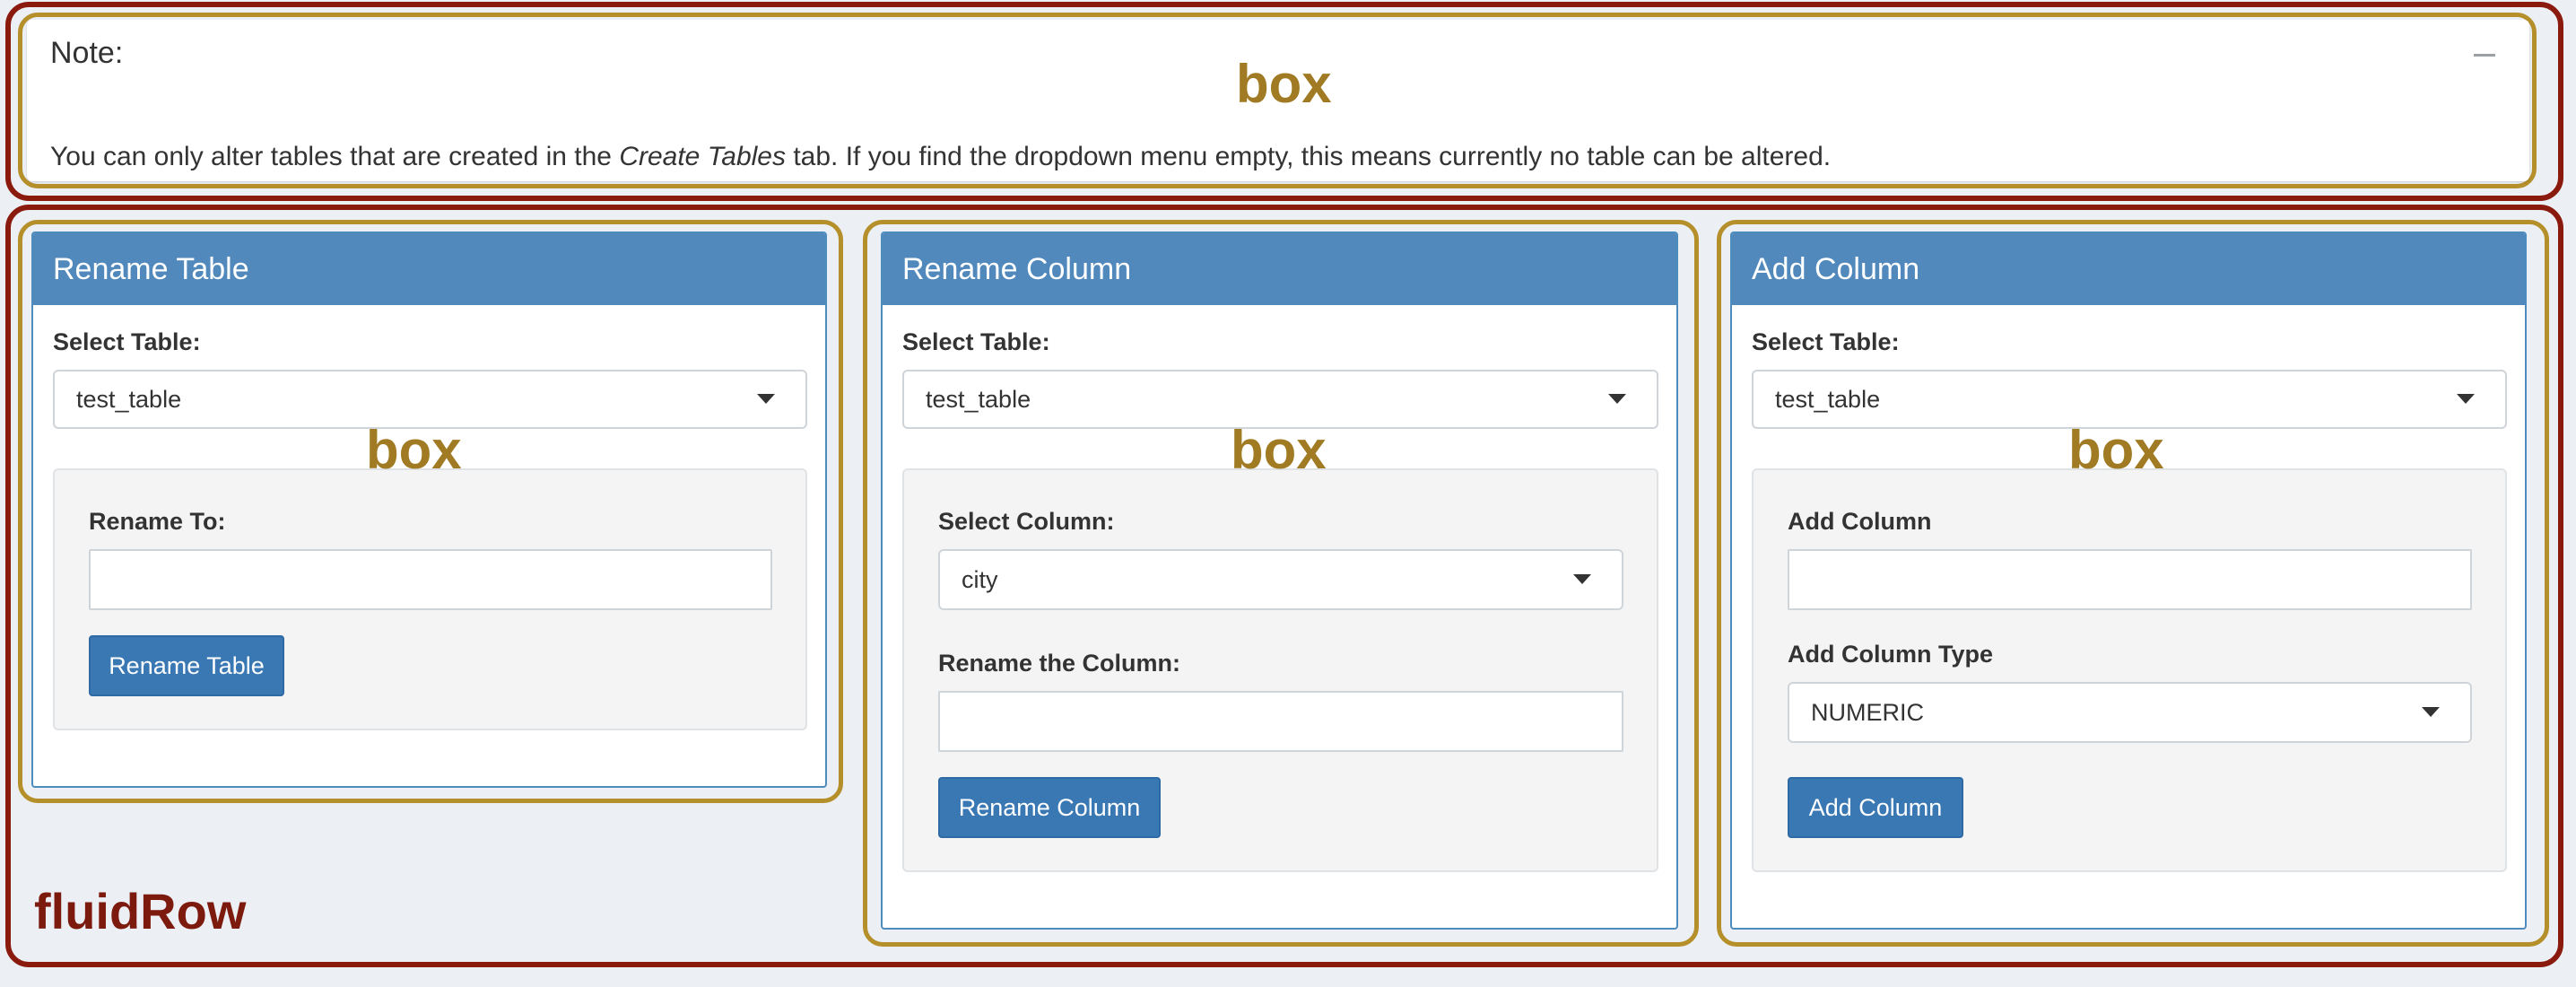 The width and height of the screenshot is (2576, 987). What do you see at coordinates (1049, 807) in the screenshot?
I see `rename-column-button: Rename Column` at bounding box center [1049, 807].